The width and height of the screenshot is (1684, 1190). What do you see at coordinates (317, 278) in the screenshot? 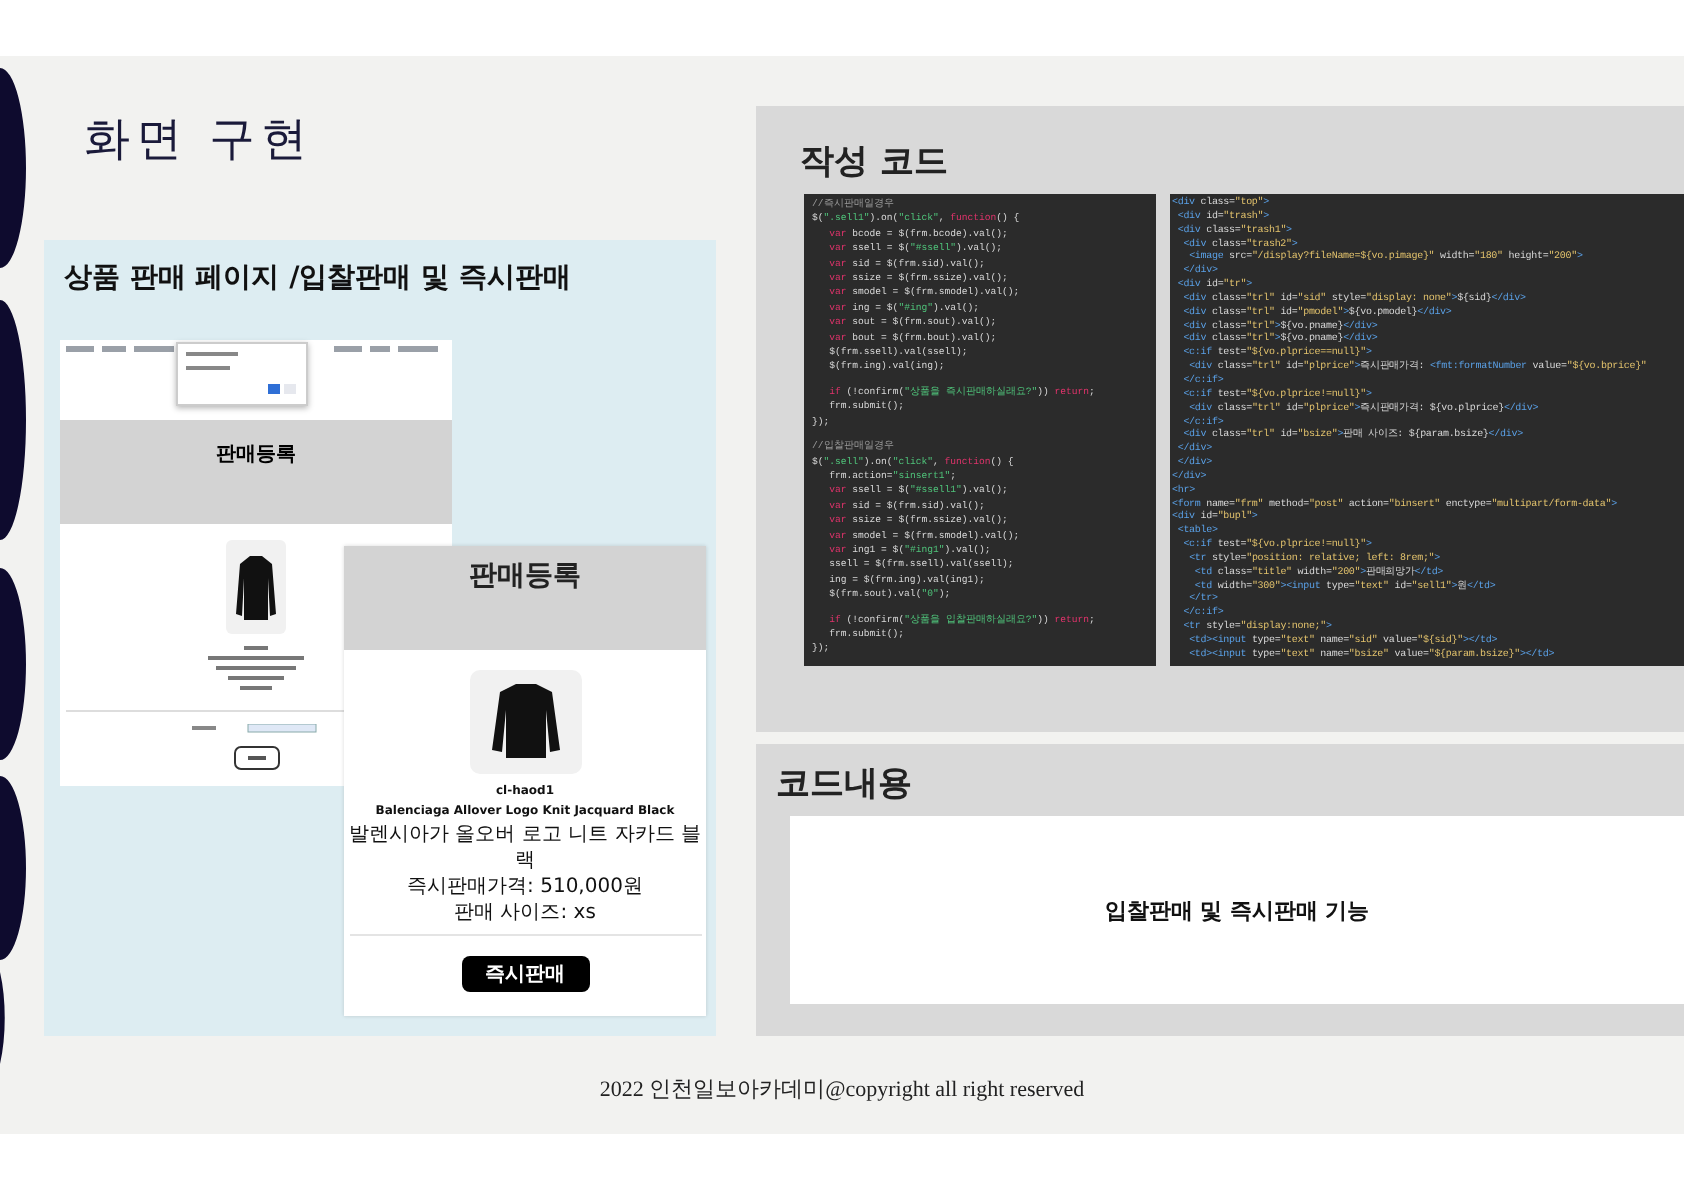
I see `panel-heading: 상품 판매 페이지 /입찰판매 및 즉시판매` at bounding box center [317, 278].